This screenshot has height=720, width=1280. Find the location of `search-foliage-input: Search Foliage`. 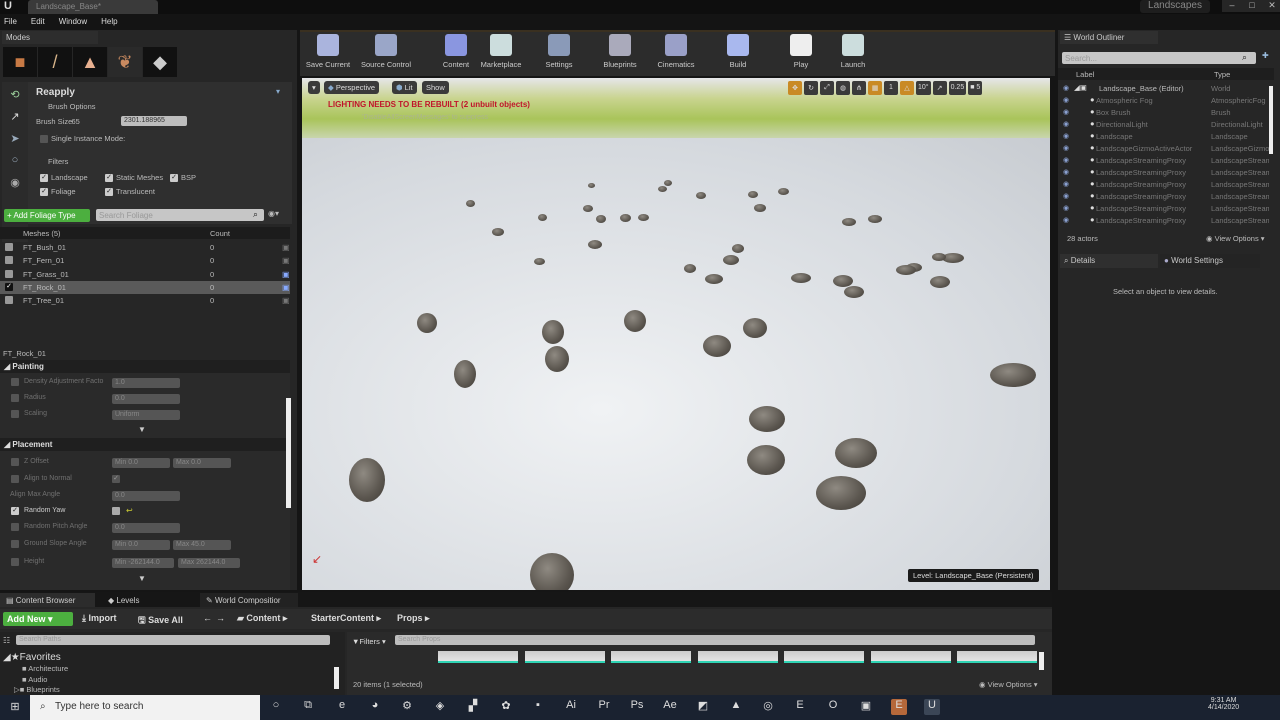

search-foliage-input: Search Foliage is located at coordinates (180, 215).